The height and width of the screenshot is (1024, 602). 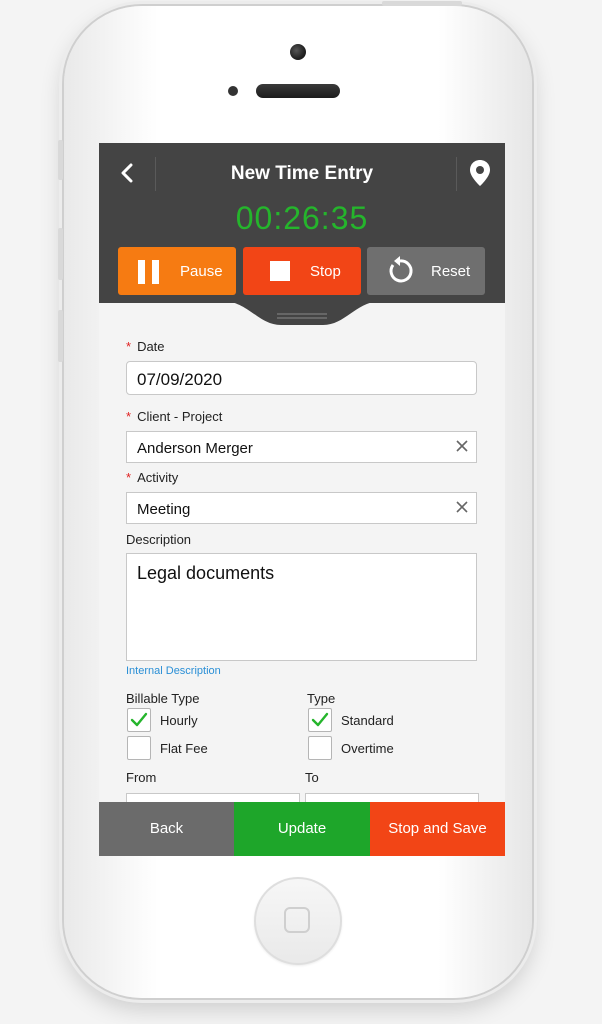 I want to click on activity-value: Meeting, so click(x=164, y=509).